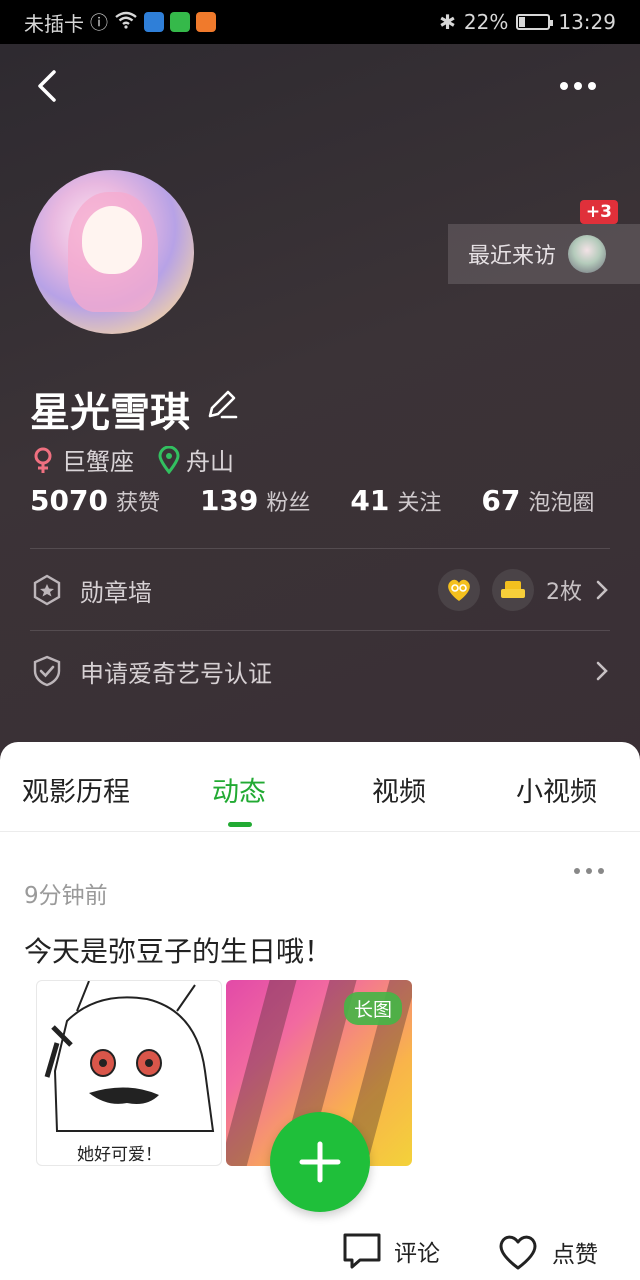 This screenshot has width=640, height=1280. What do you see at coordinates (95, 500) in the screenshot?
I see `stat-likes: 5070 获赞` at bounding box center [95, 500].